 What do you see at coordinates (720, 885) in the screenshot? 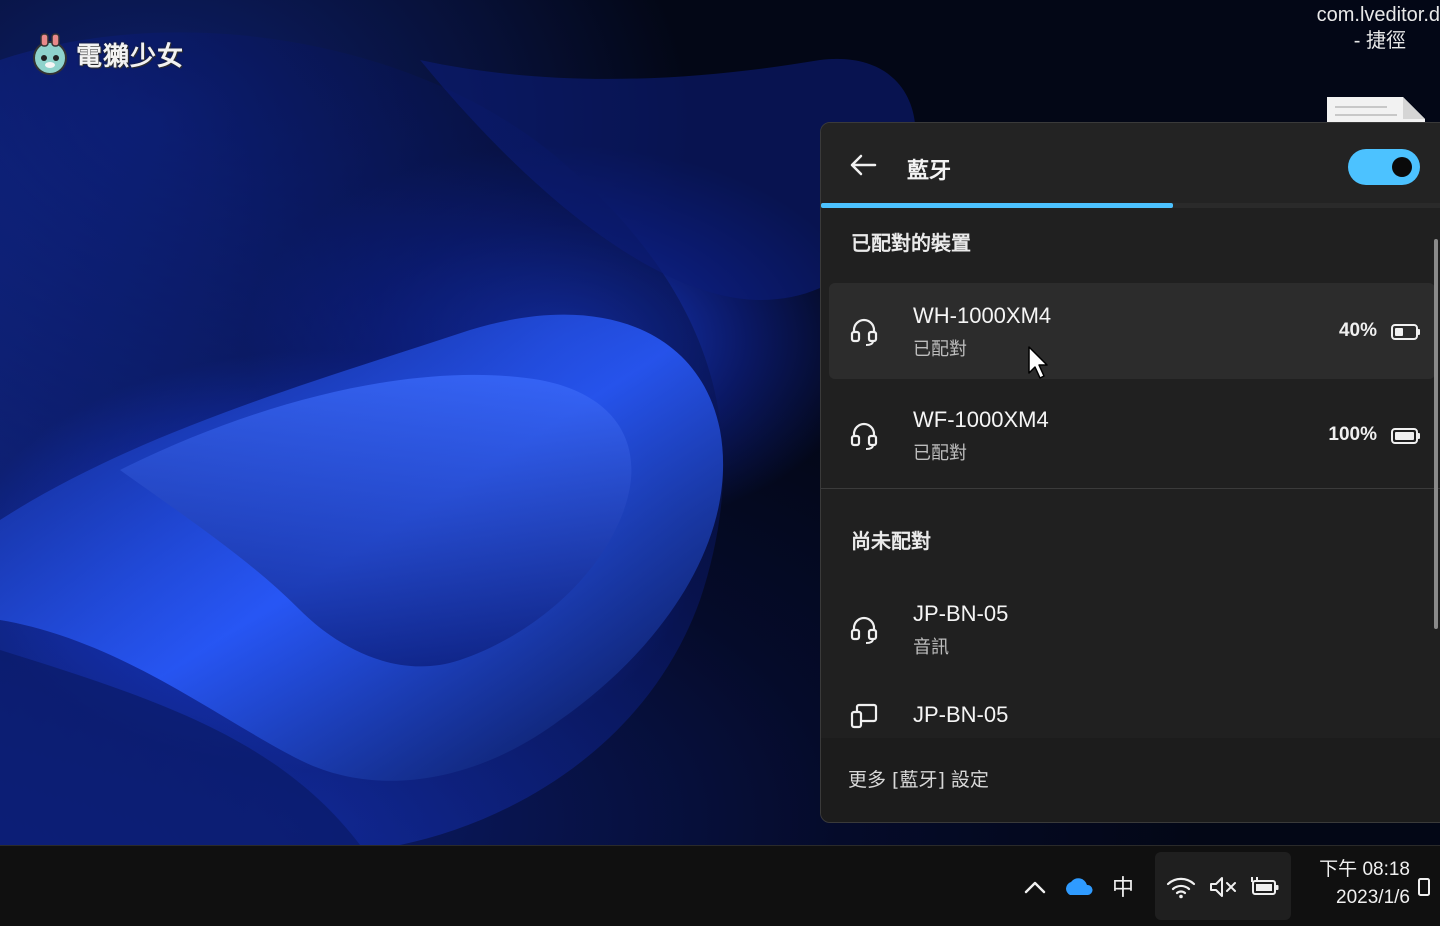
I see `taskbar: 中 下午 08:18 2023/1/6` at bounding box center [720, 885].